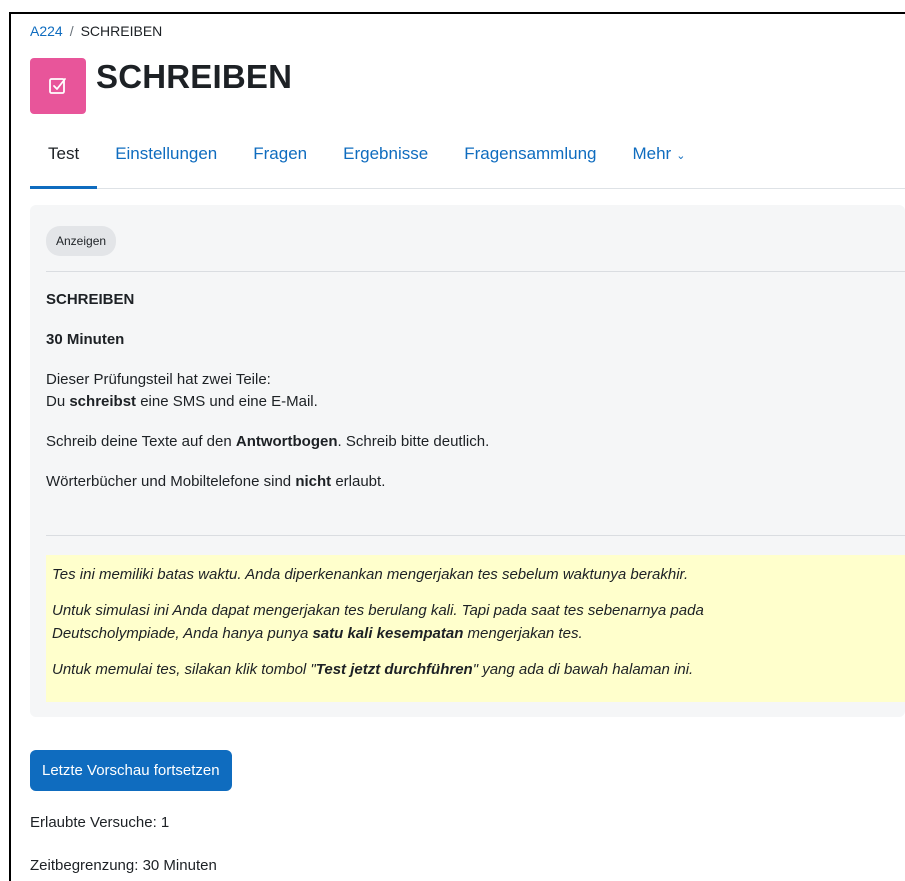 The width and height of the screenshot is (905, 881). What do you see at coordinates (681, 156) in the screenshot?
I see `chevron-down-icon: ⌄` at bounding box center [681, 156].